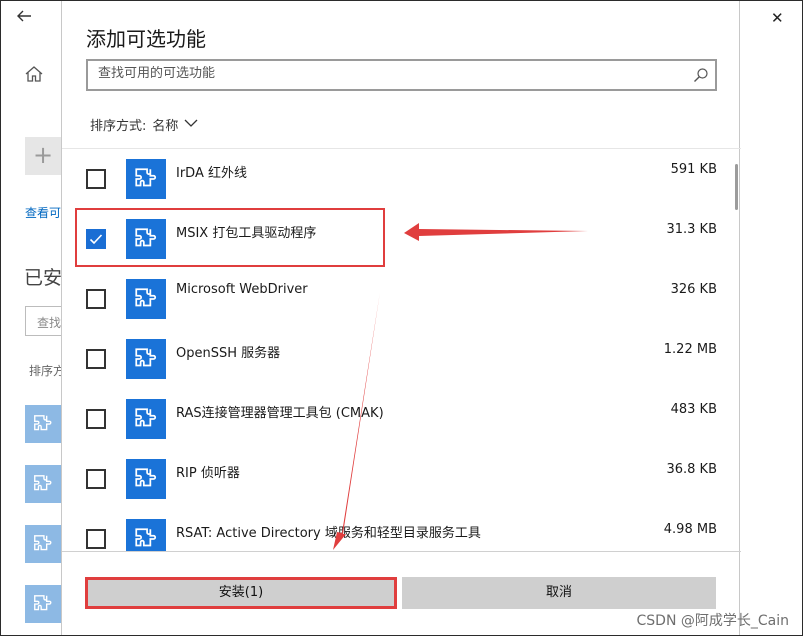  I want to click on add-feature-button: +, so click(43, 156).